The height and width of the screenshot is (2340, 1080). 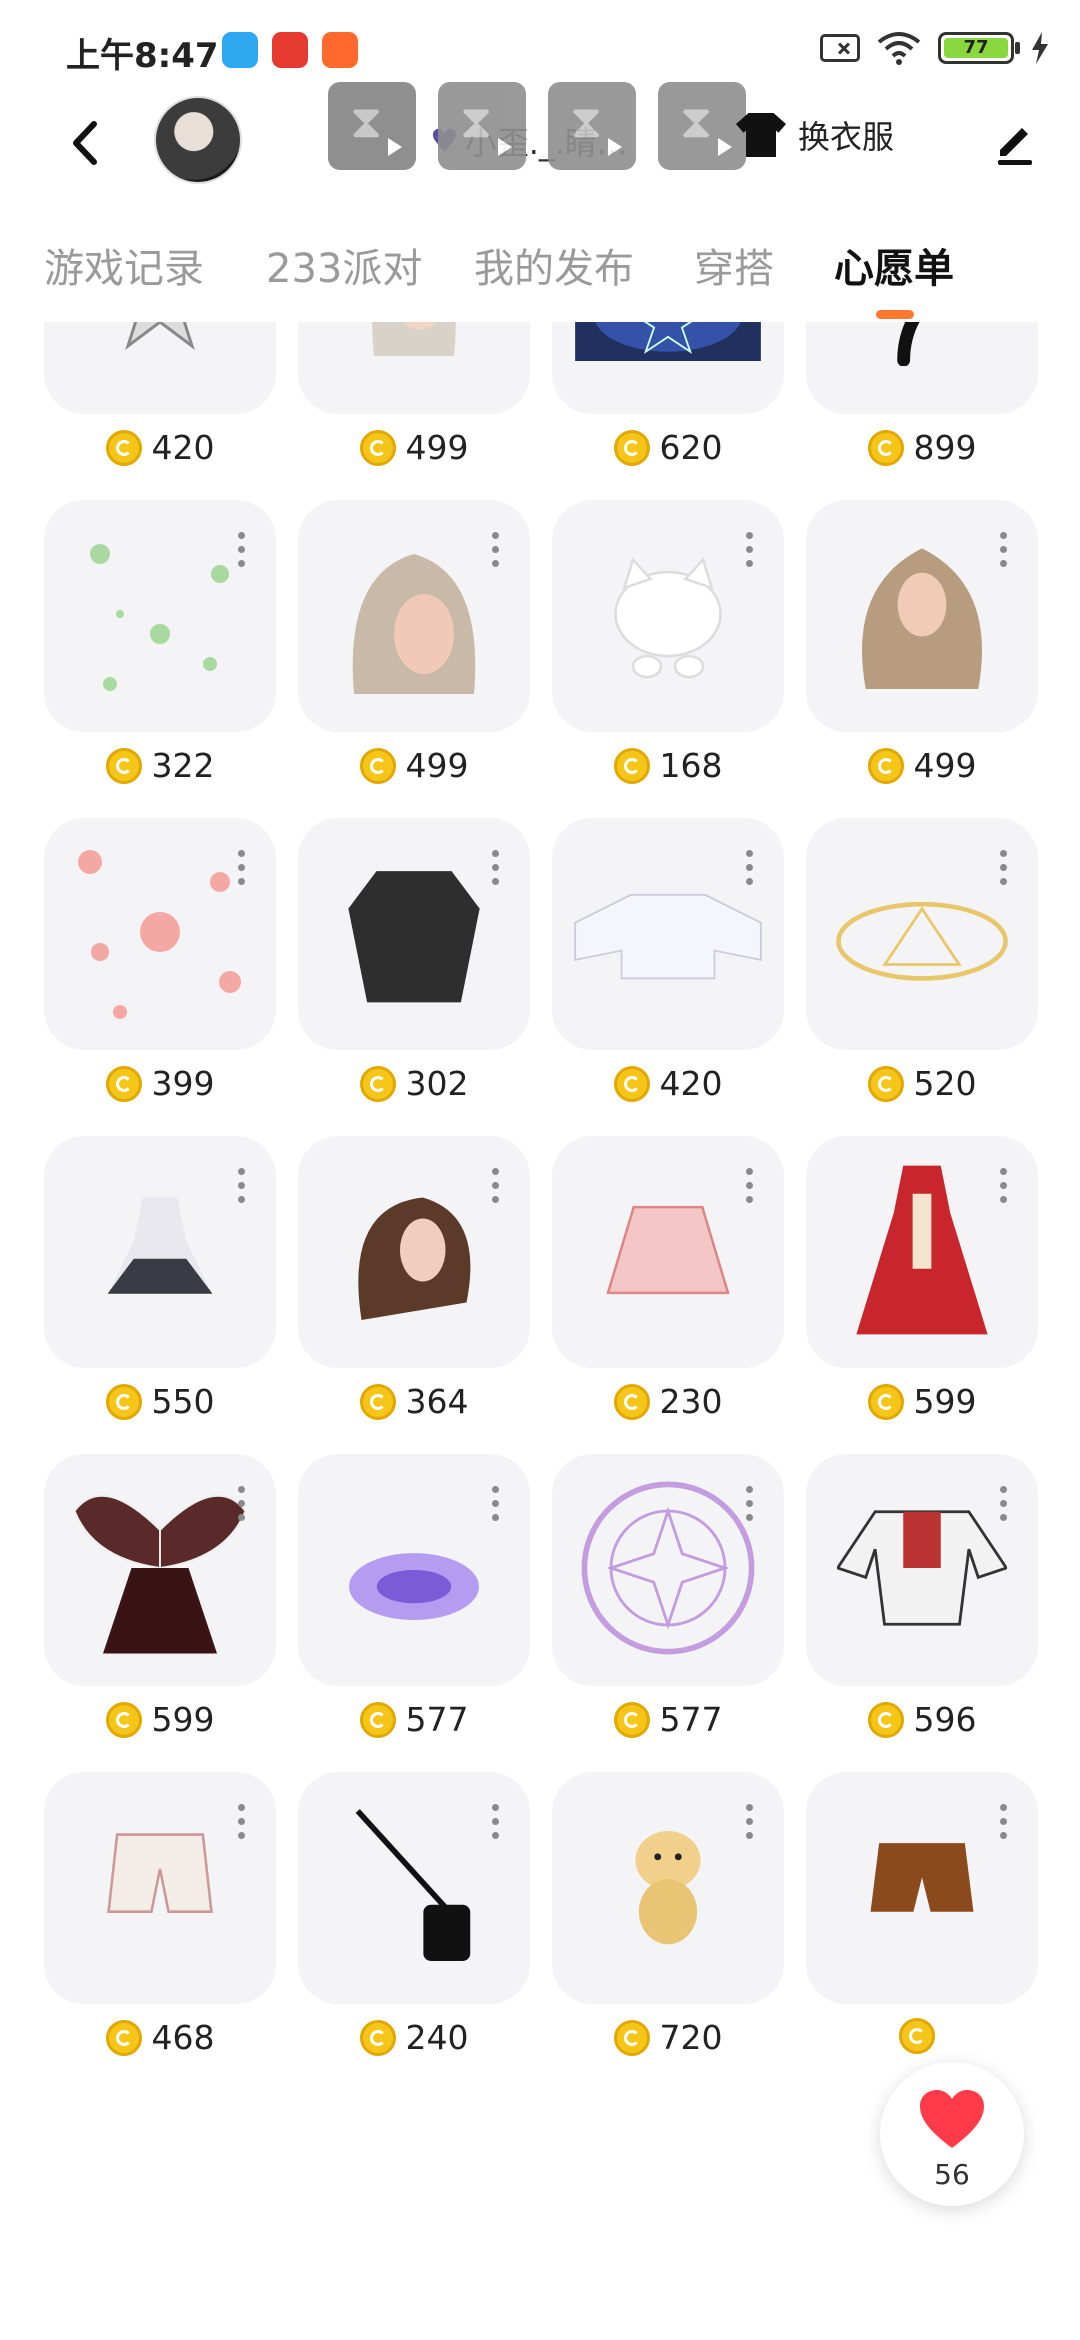 I want to click on wishlist-item, so click(x=922, y=1931).